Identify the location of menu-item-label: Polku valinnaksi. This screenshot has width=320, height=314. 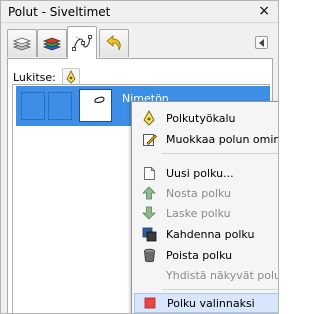
(211, 303).